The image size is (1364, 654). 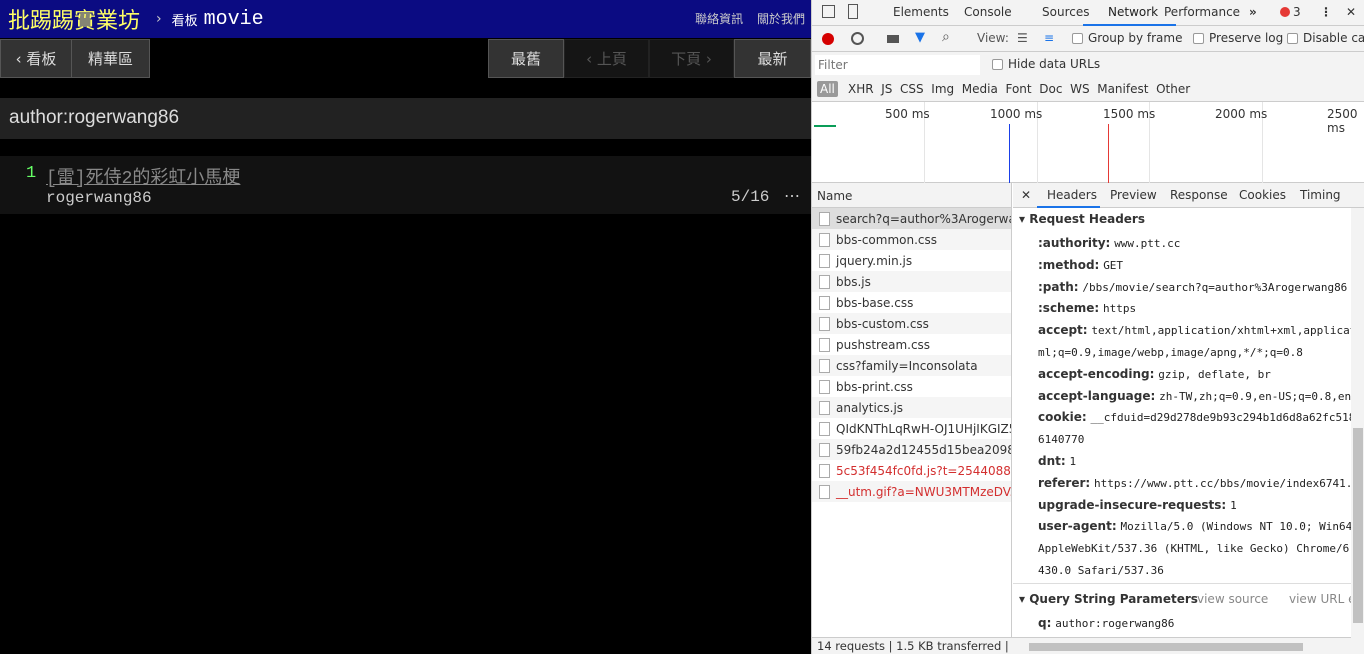 I want to click on view-source-link: view source, so click(x=1232, y=599).